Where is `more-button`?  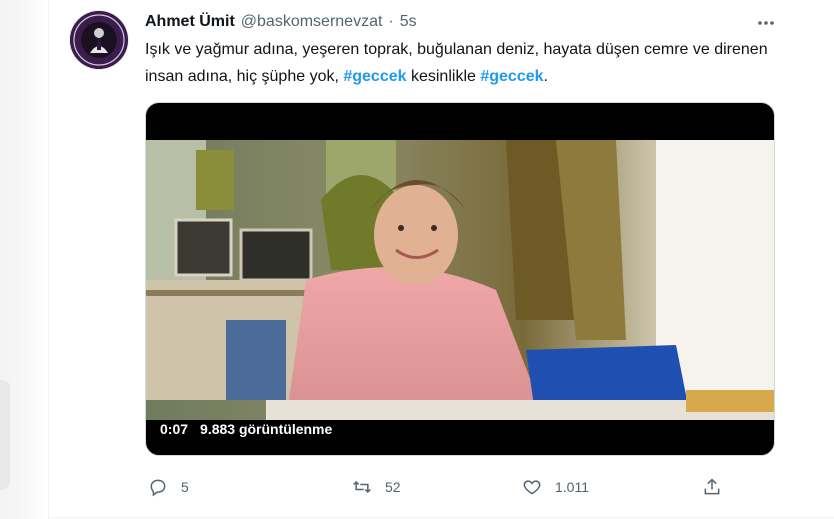 more-button is located at coordinates (766, 23).